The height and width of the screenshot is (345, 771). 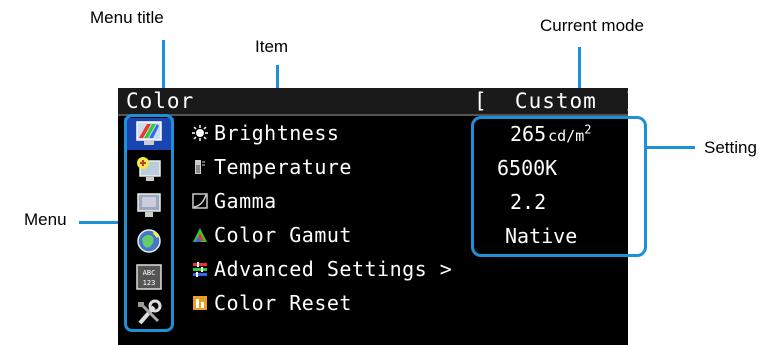 I want to click on item-advanced-settings: Advanced Settings >, so click(x=322, y=269).